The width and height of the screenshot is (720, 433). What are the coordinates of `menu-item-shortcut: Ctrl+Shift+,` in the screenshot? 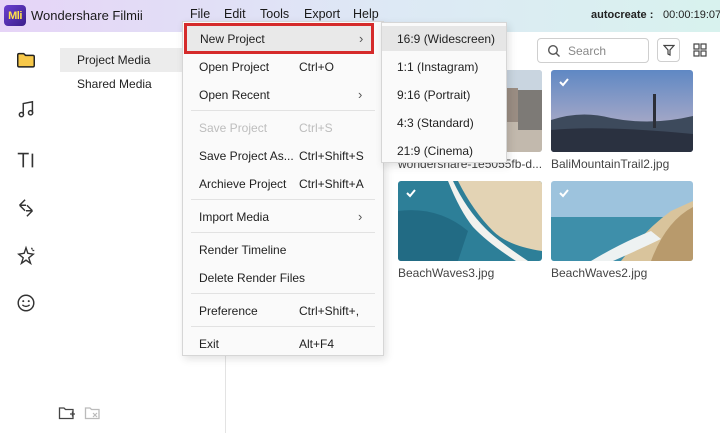 It's located at (329, 311).